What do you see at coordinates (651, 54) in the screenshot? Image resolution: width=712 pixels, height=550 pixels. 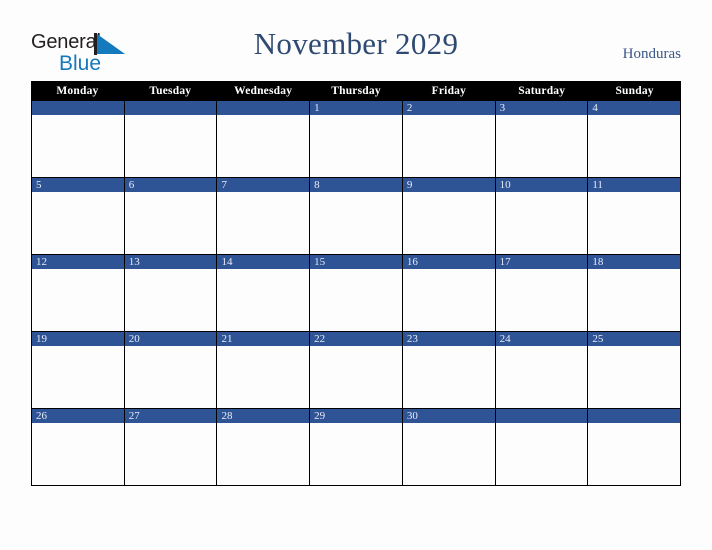 I see `country-label: Honduras` at bounding box center [651, 54].